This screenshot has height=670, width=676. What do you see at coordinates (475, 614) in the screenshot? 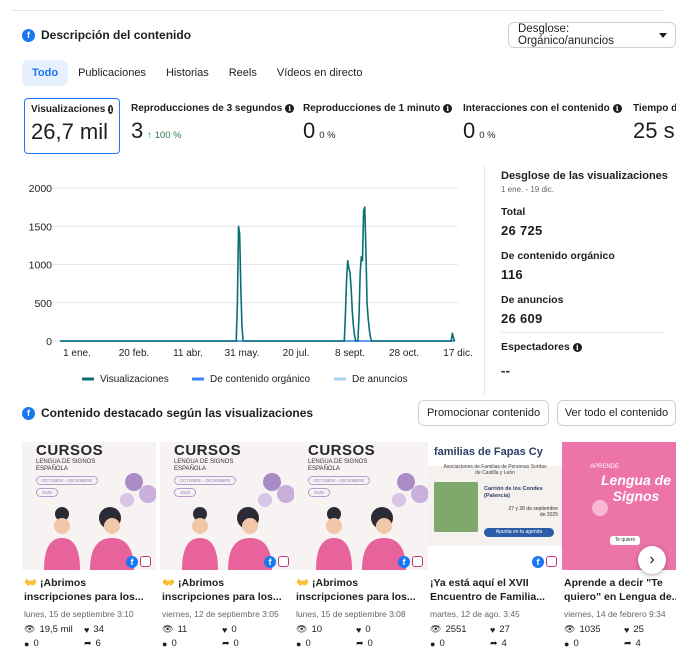
I see `post-date: martes, 12 de ago. 3:45` at bounding box center [475, 614].